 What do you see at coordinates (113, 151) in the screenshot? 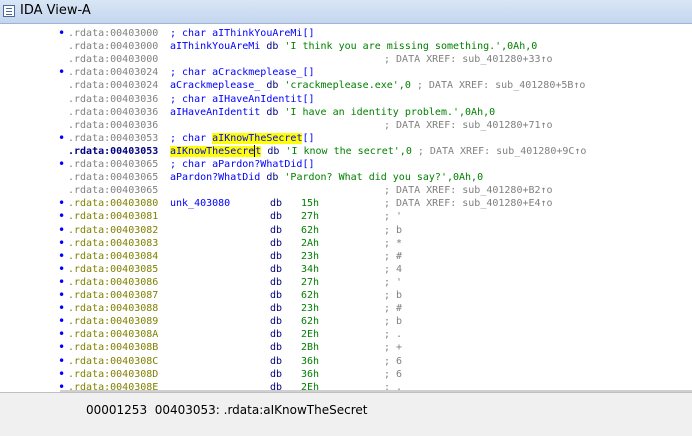
I see `line-address: .rdata:00403053` at bounding box center [113, 151].